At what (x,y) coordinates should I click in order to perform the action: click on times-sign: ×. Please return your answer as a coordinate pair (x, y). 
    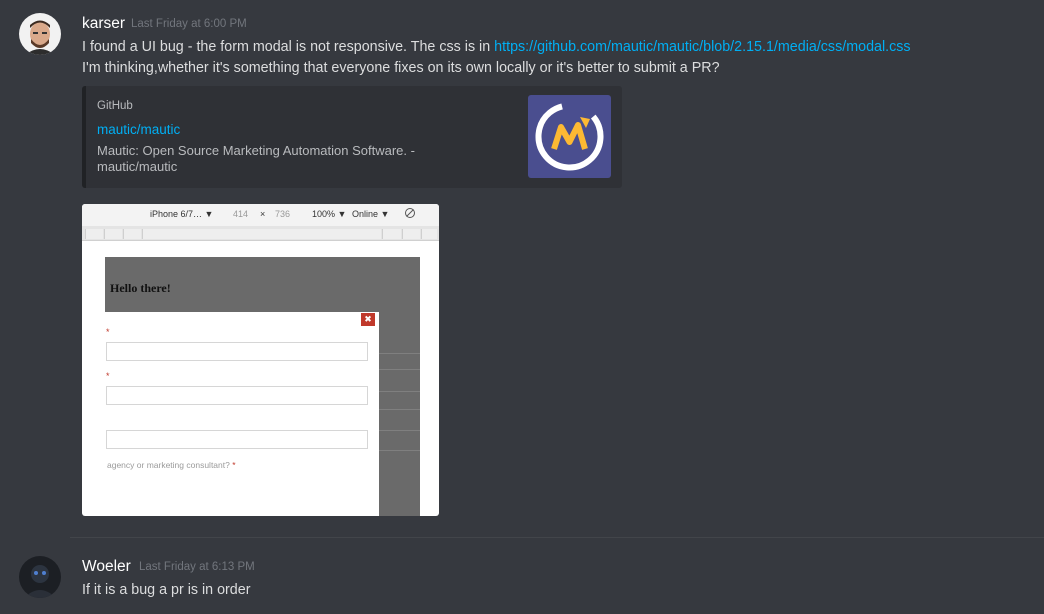
    Looking at the image, I should click on (263, 214).